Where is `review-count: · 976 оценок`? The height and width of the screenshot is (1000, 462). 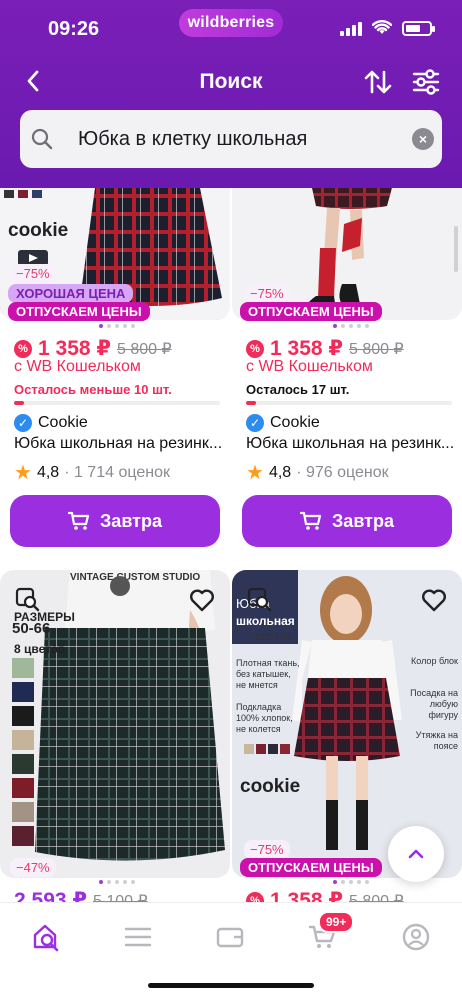 review-count: · 976 оценок is located at coordinates (342, 472).